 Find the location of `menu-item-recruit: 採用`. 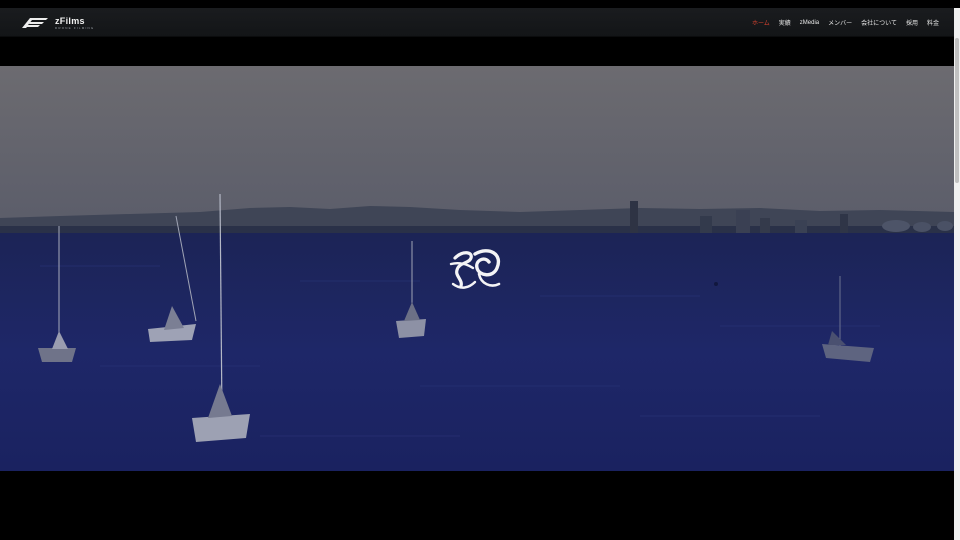

menu-item-recruit: 採用 is located at coordinates (912, 22).